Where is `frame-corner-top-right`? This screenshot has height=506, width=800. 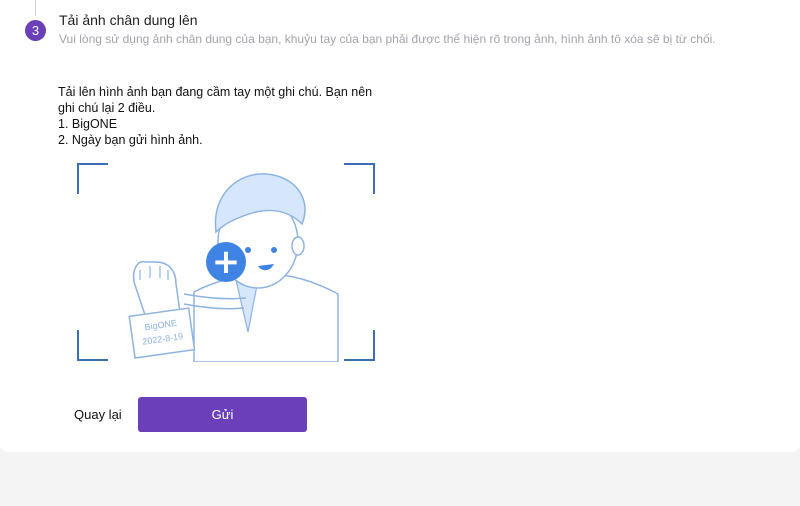
frame-corner-top-right is located at coordinates (359, 178).